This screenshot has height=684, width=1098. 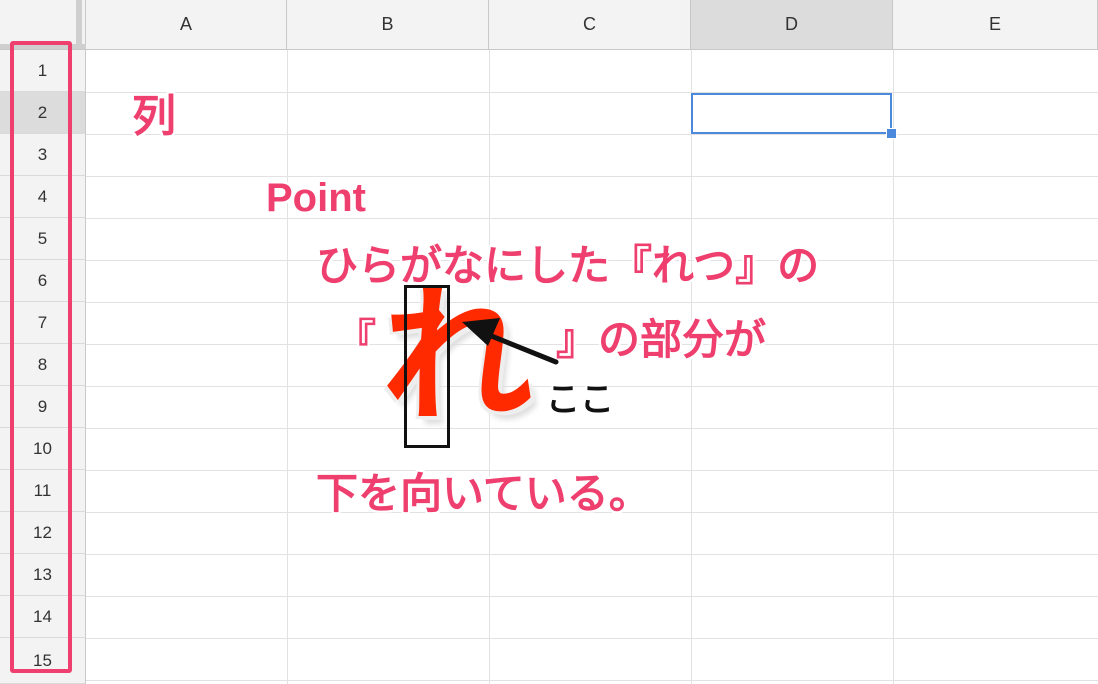 What do you see at coordinates (791, 113) in the screenshot?
I see `selected-cell-d2` at bounding box center [791, 113].